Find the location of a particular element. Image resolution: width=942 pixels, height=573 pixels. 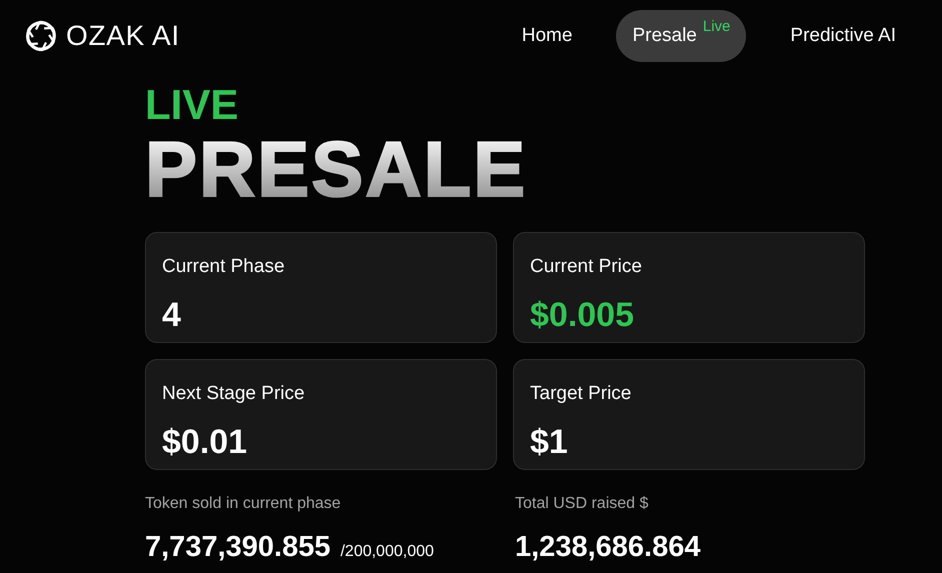

total-value: 7,737,390.855 is located at coordinates (237, 547).